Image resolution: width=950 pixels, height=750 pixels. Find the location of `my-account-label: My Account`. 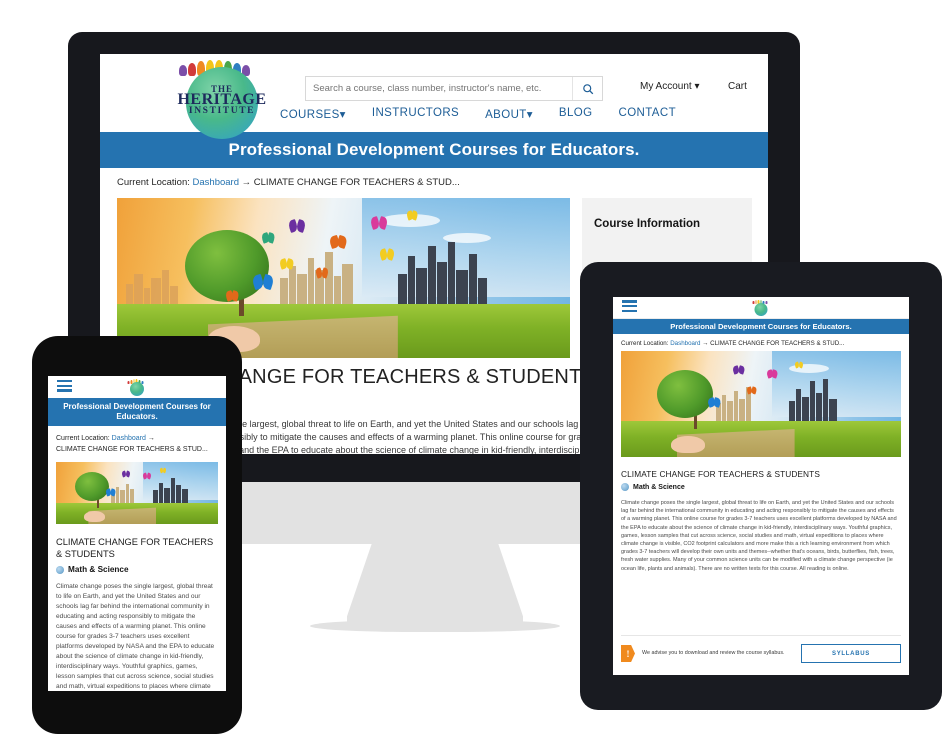

my-account-label: My Account is located at coordinates (666, 86).